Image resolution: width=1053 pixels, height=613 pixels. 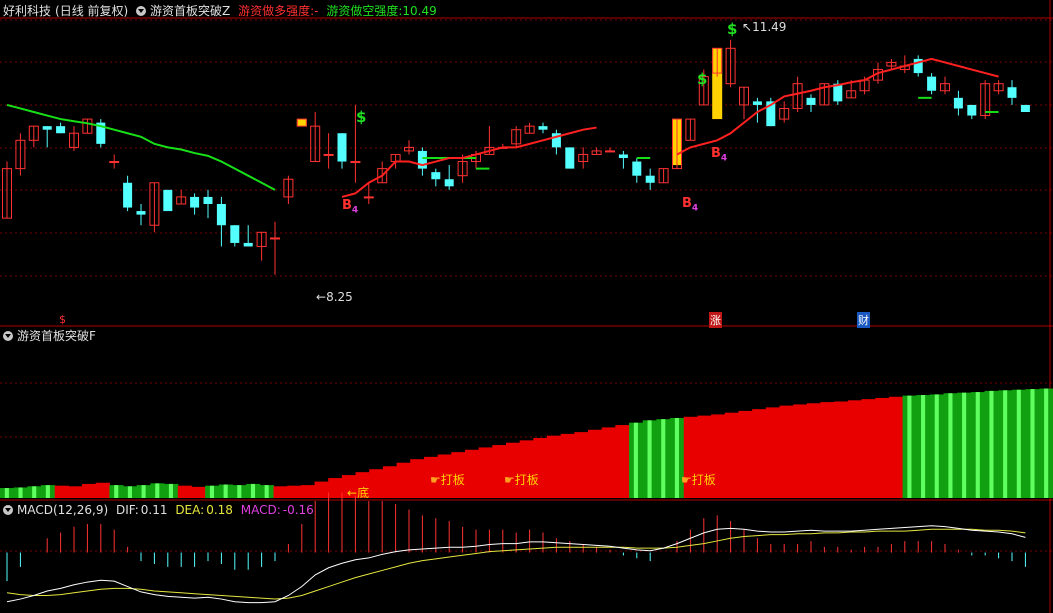 I want to click on mid-panel-header: 游资首板突破F, so click(x=51, y=336).